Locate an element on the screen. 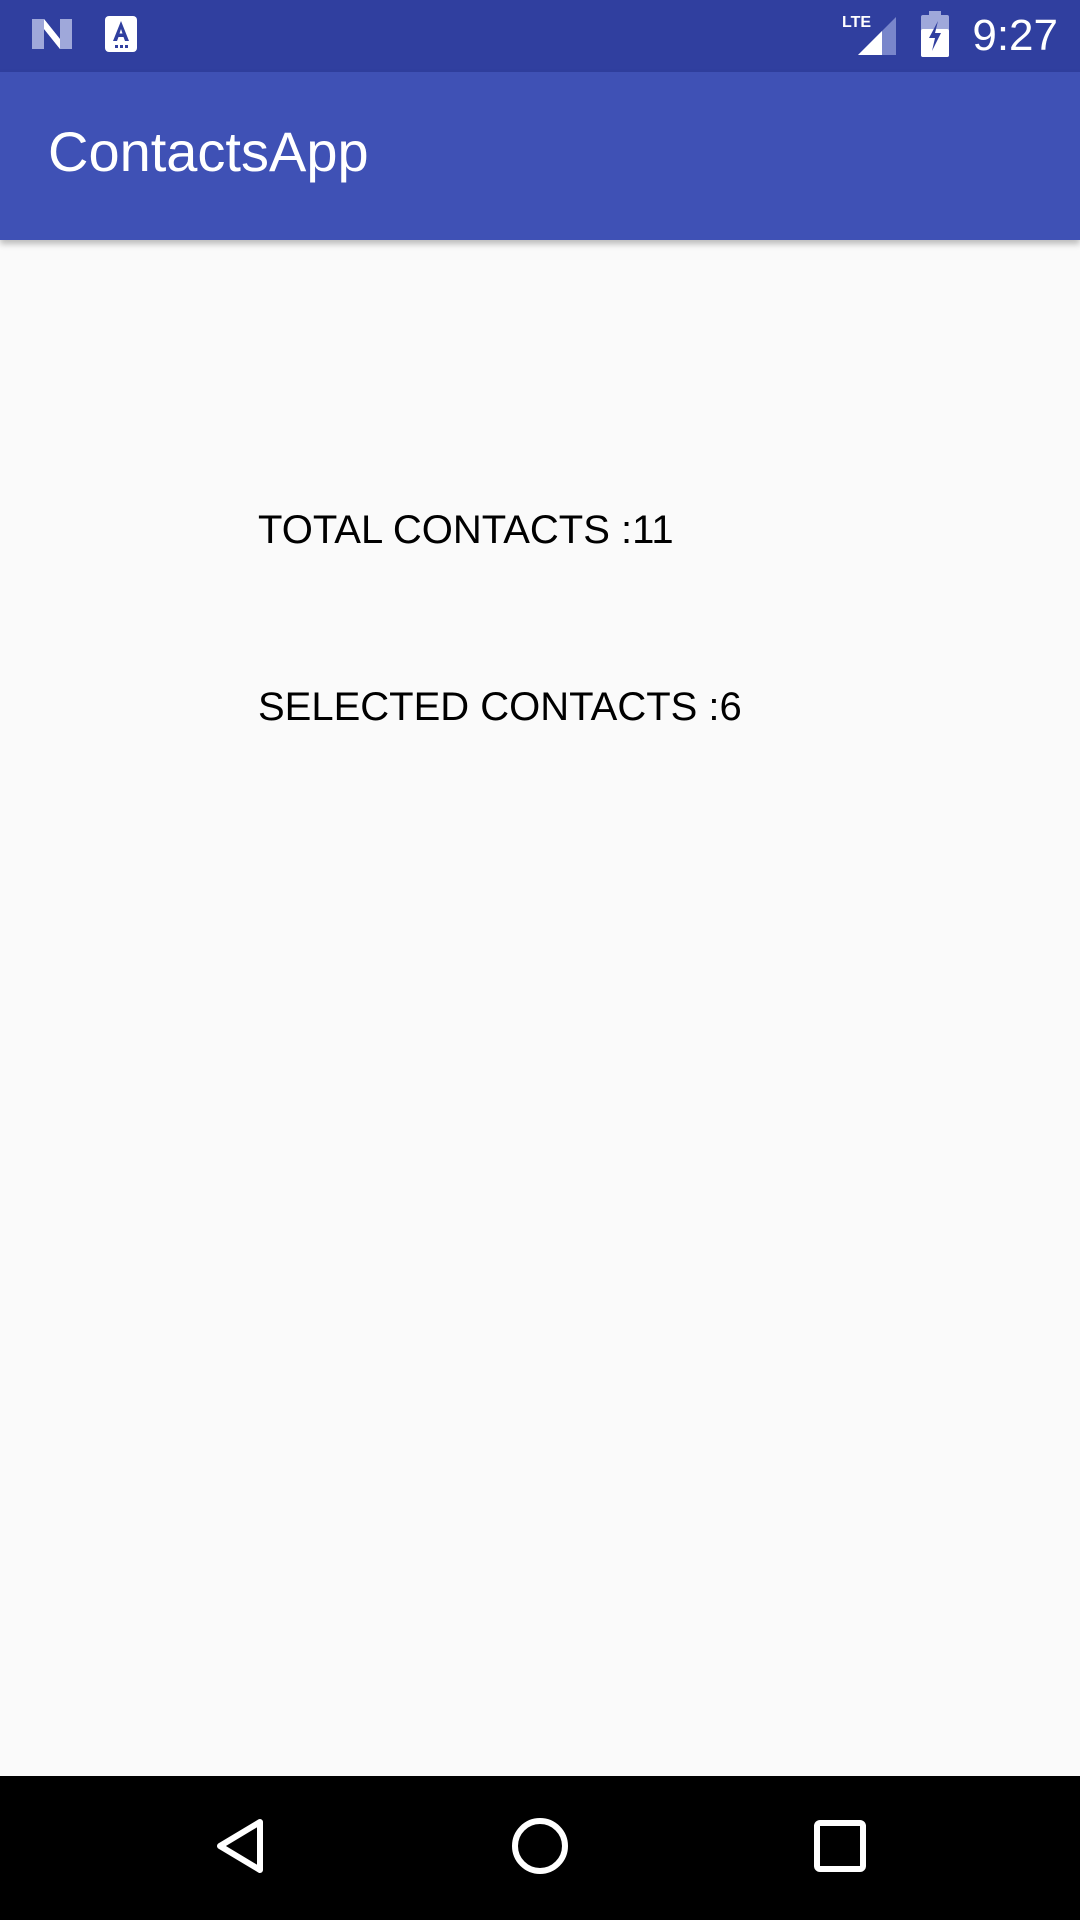 This screenshot has width=1080, height=1920. notification-n-icon is located at coordinates (52, 36).